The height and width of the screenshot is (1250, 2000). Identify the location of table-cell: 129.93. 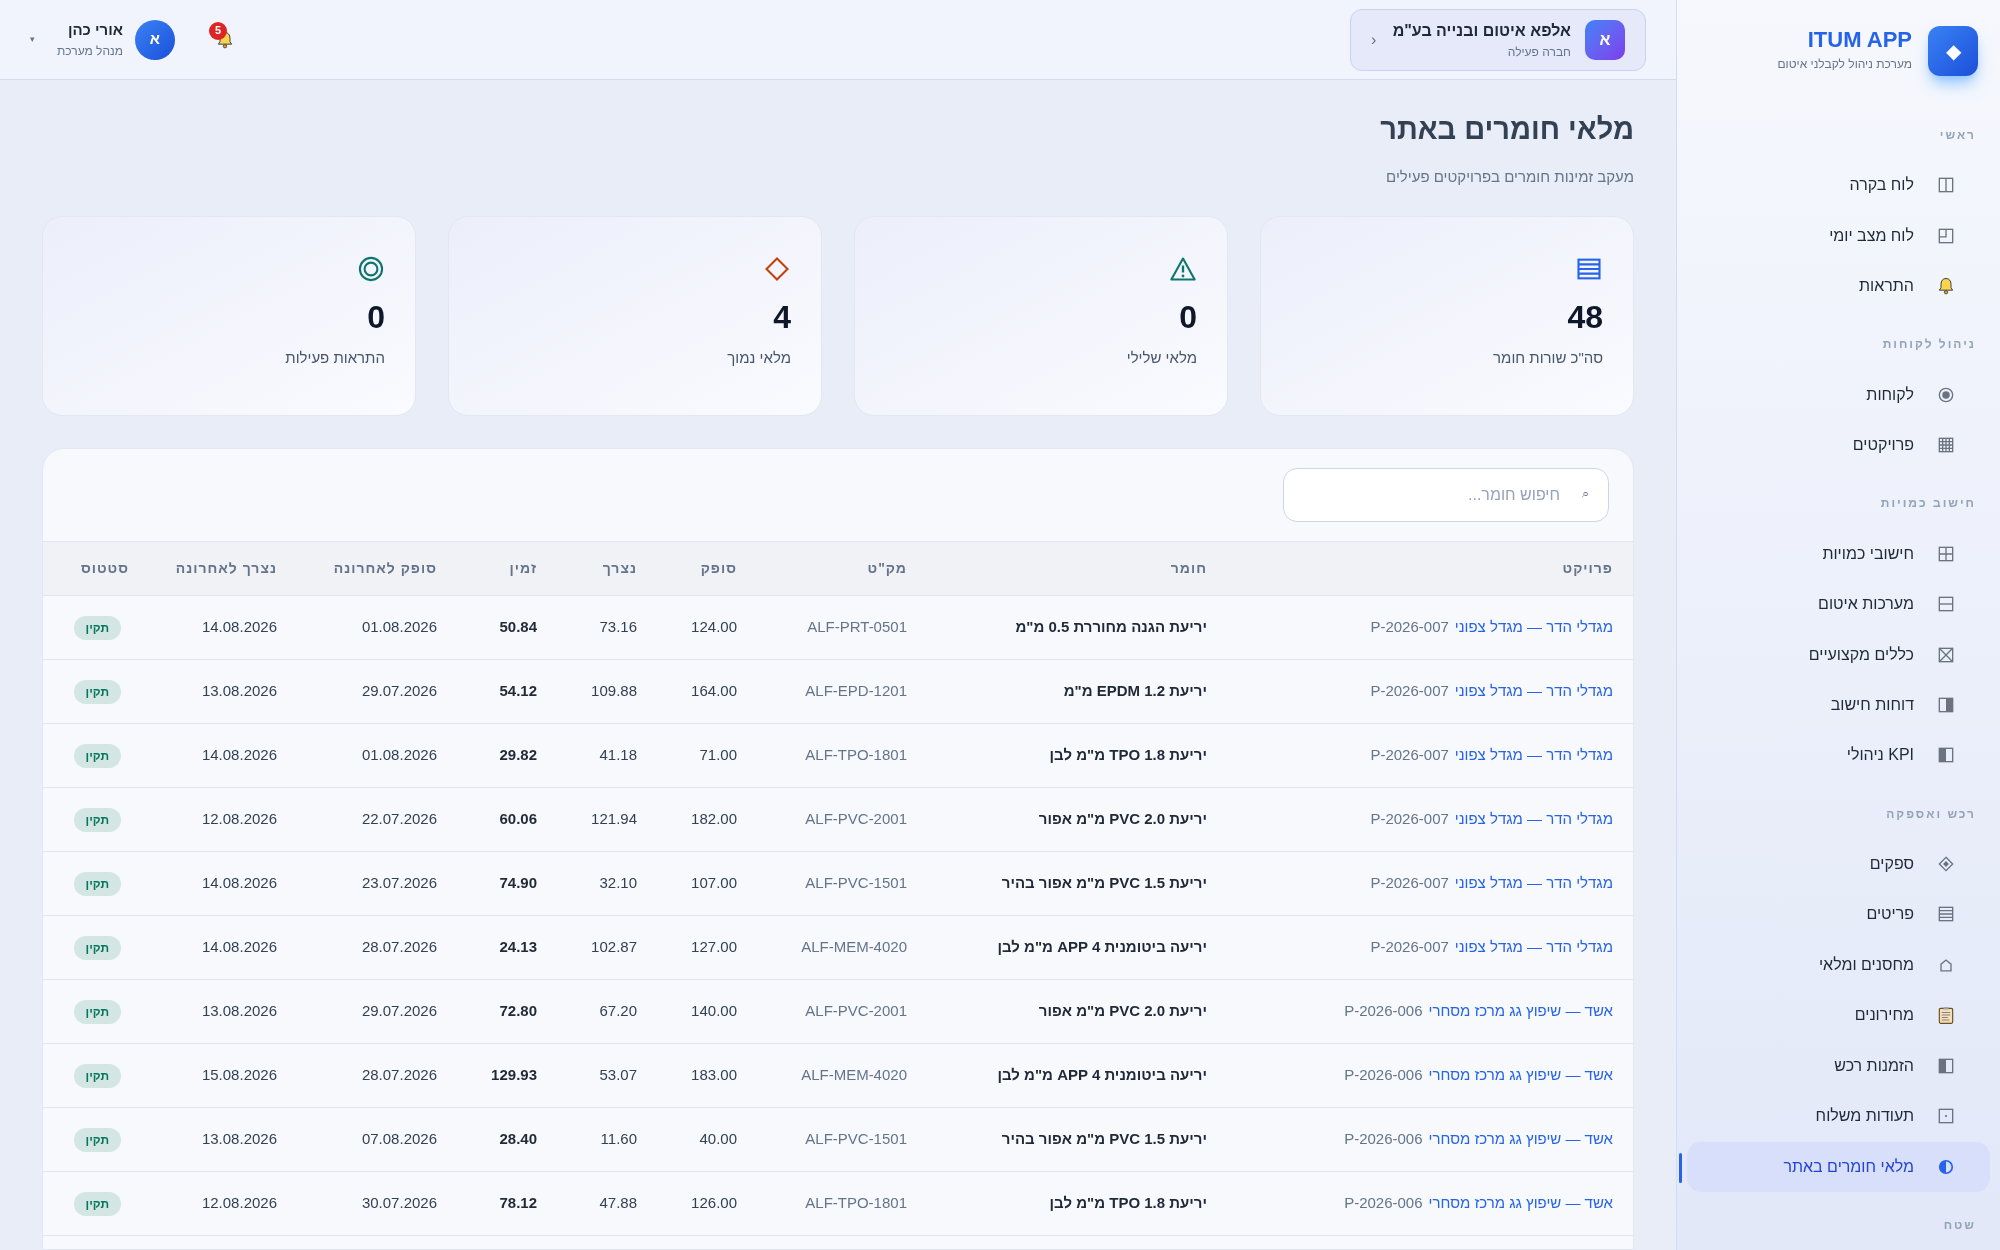
(509, 1075).